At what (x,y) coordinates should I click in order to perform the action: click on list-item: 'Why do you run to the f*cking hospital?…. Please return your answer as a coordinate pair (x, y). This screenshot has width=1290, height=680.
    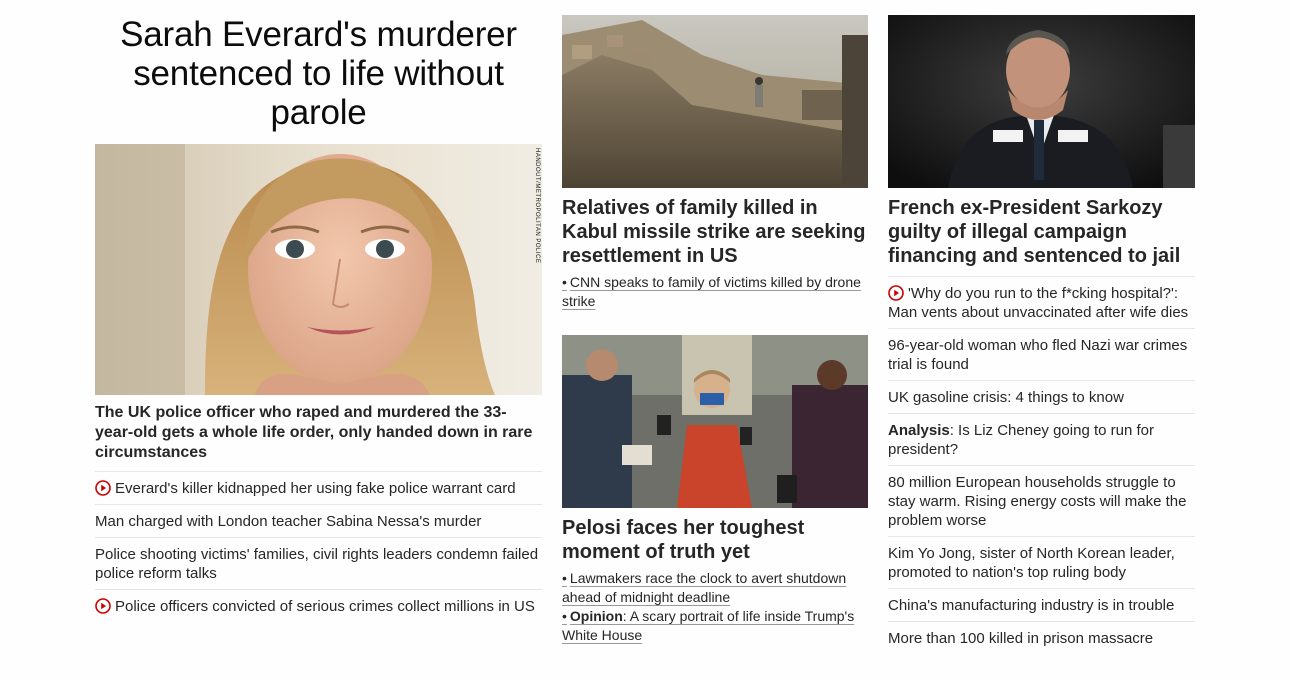
    Looking at the image, I should click on (1041, 302).